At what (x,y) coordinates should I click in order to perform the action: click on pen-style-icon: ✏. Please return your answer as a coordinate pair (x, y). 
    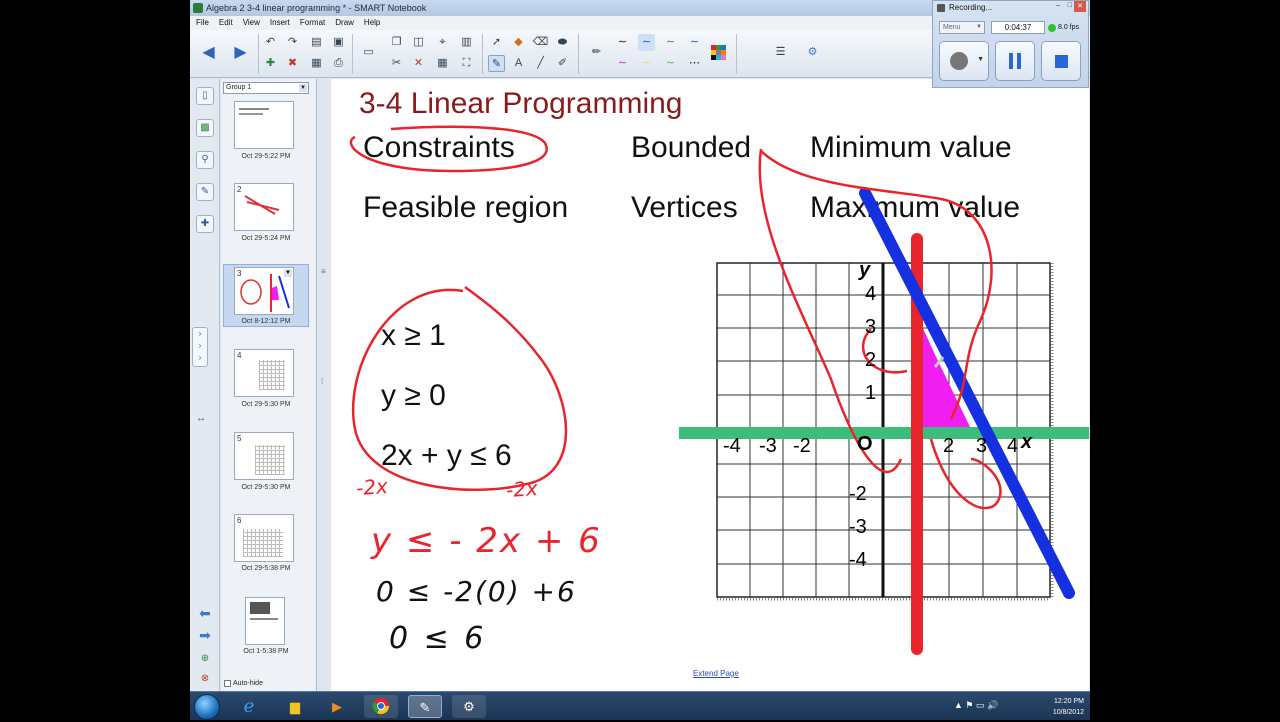
    Looking at the image, I should click on (596, 52).